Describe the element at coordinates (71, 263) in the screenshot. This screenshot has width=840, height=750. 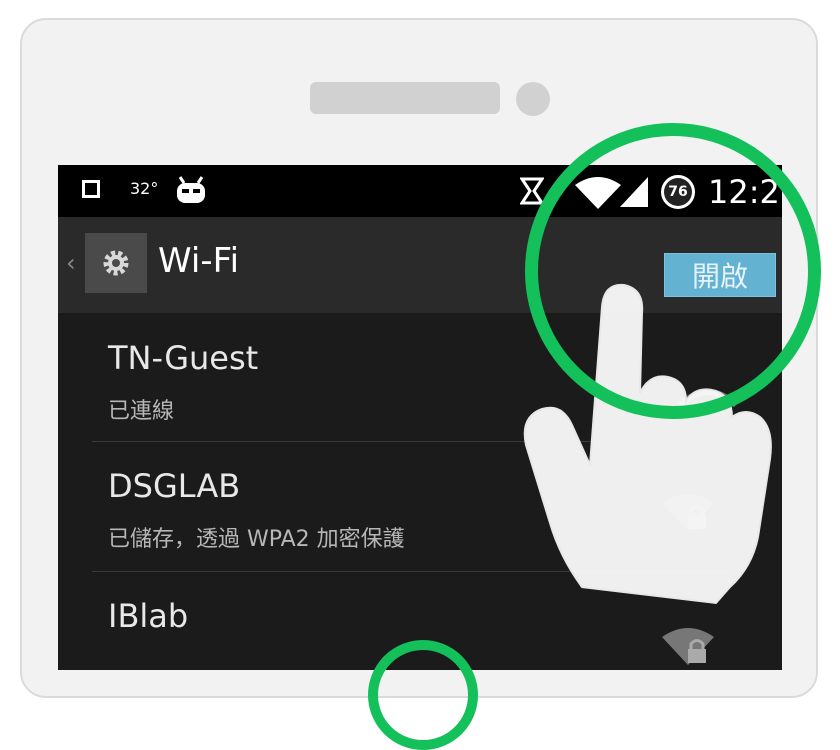
I see `back-chevron-icon: ‹` at that location.